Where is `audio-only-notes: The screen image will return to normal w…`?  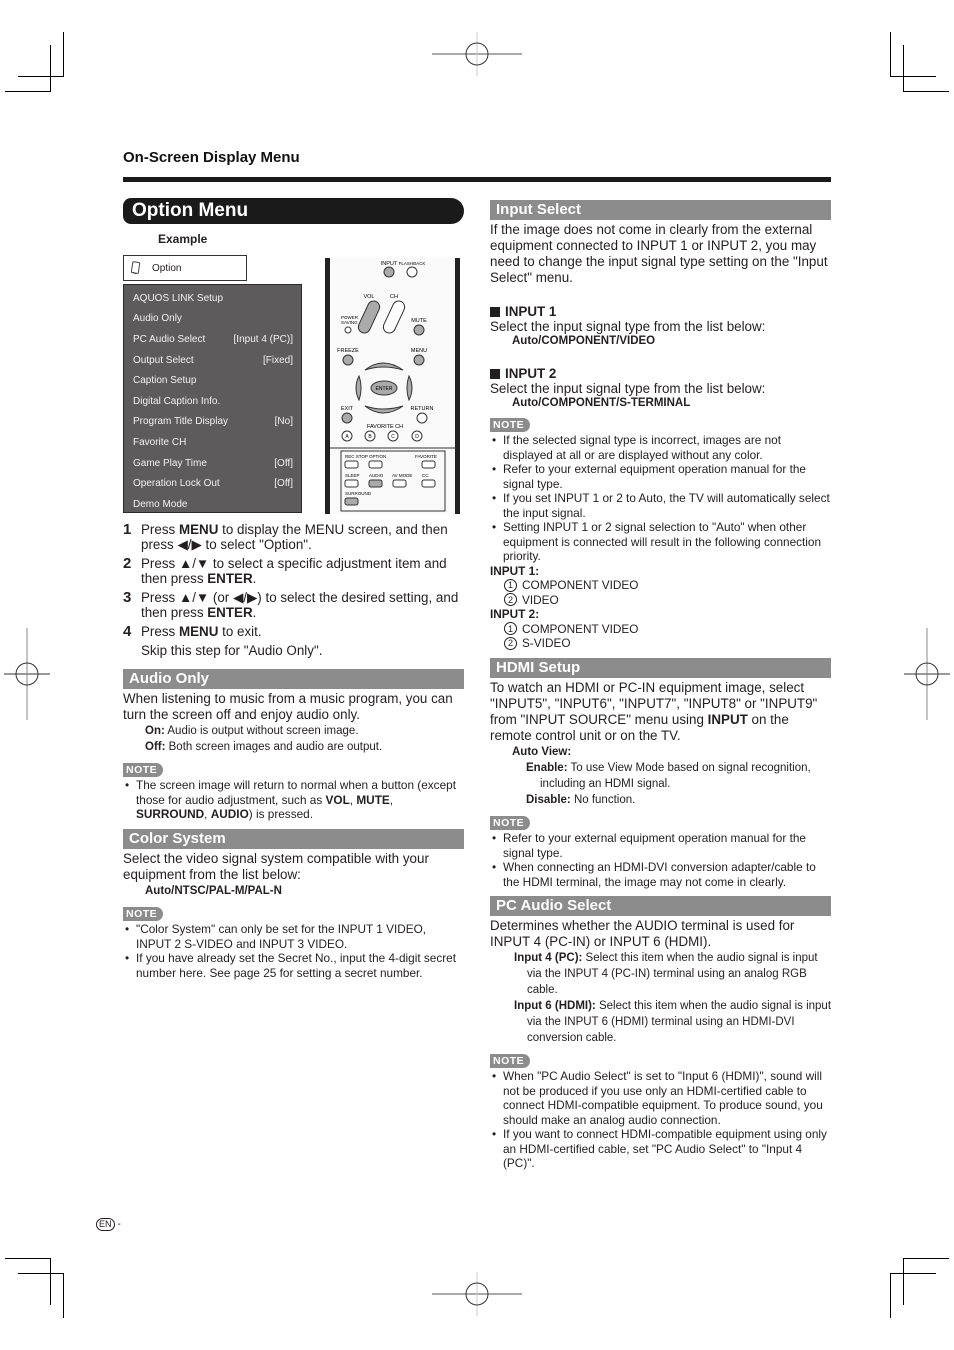 audio-only-notes: The screen image will return to normal w… is located at coordinates (293, 800).